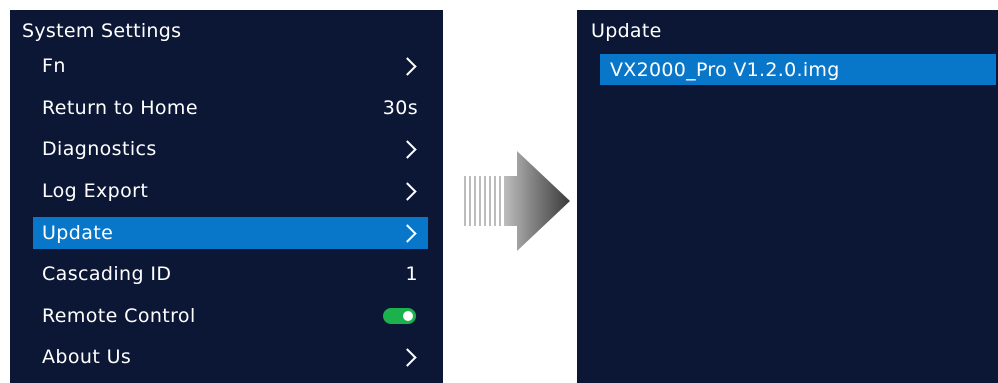 The height and width of the screenshot is (383, 998). What do you see at coordinates (99, 149) in the screenshot?
I see `menu-item-label: Diagnostics` at bounding box center [99, 149].